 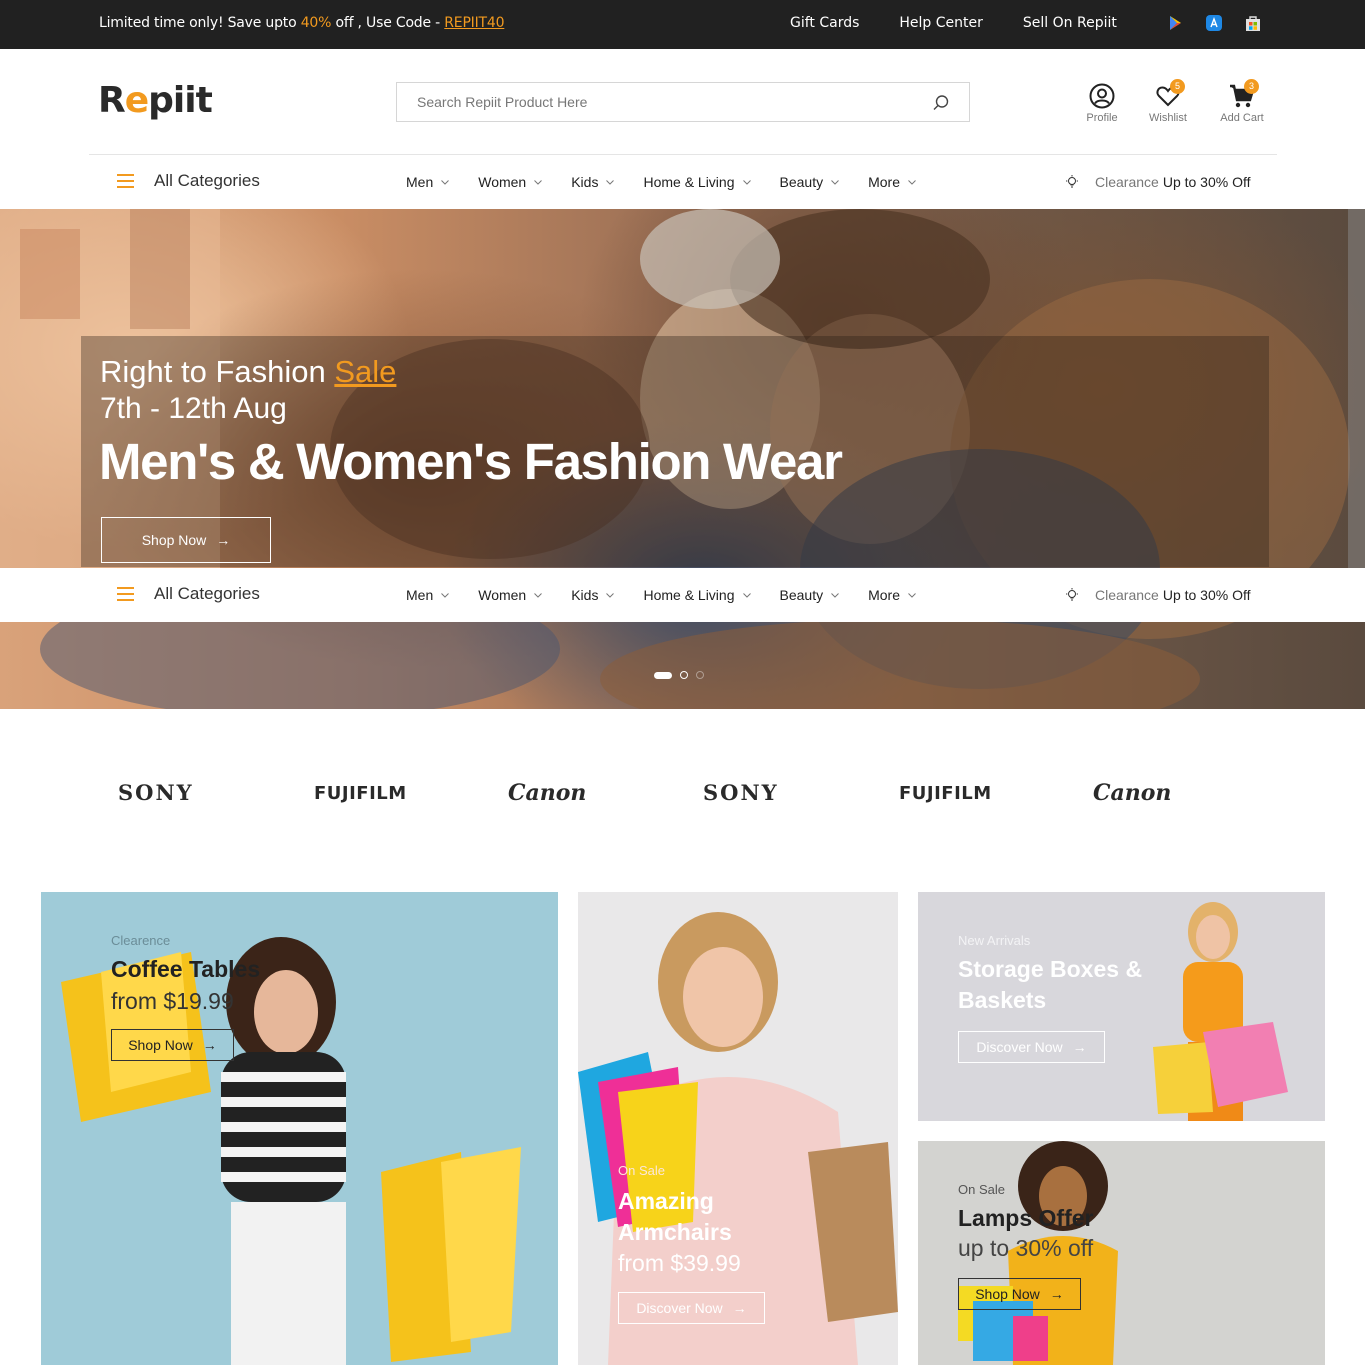 I want to click on wishlist-button: Wishlist 5, so click(x=1168, y=101).